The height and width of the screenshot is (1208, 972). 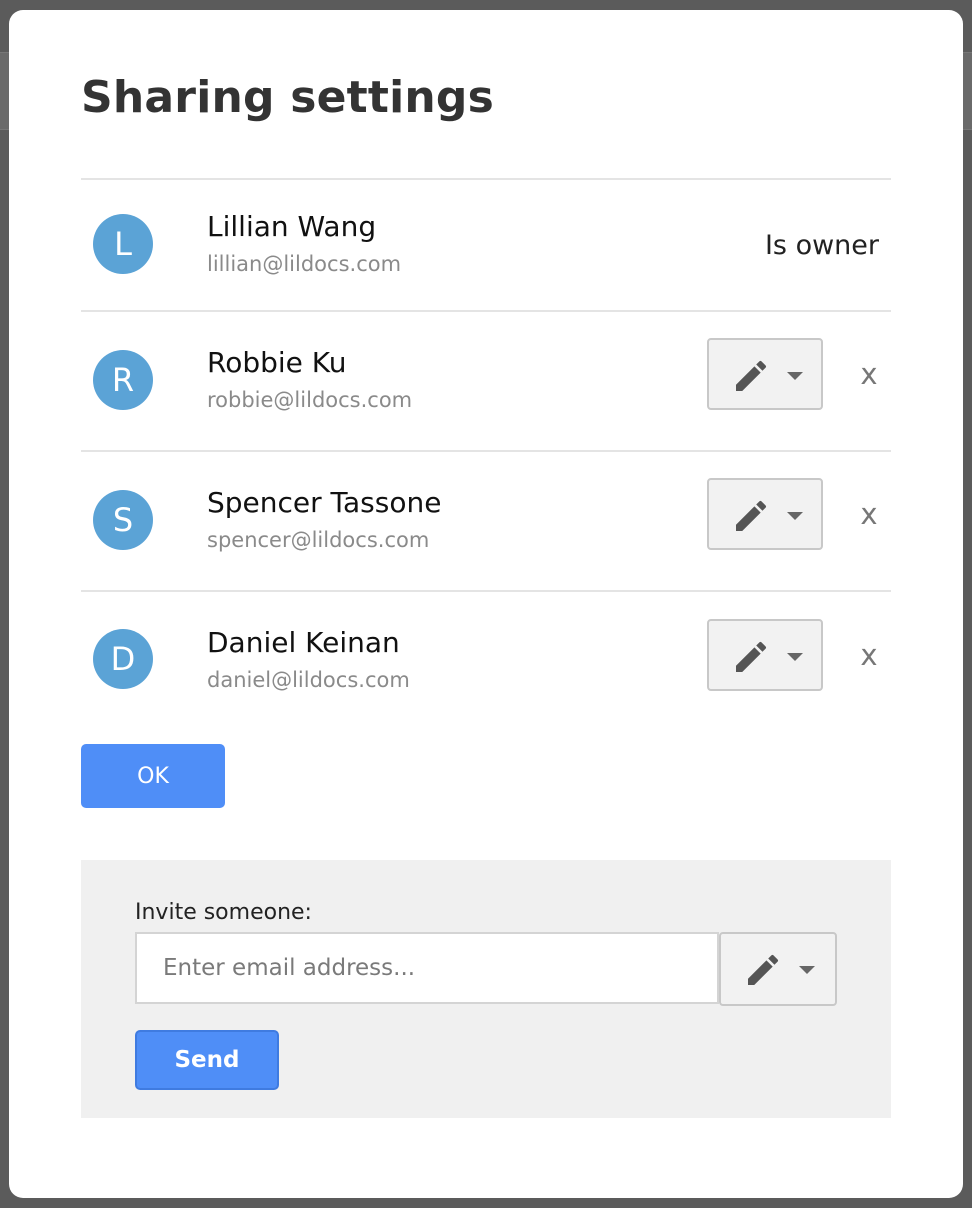 What do you see at coordinates (123, 659) in the screenshot?
I see `avatar: D` at bounding box center [123, 659].